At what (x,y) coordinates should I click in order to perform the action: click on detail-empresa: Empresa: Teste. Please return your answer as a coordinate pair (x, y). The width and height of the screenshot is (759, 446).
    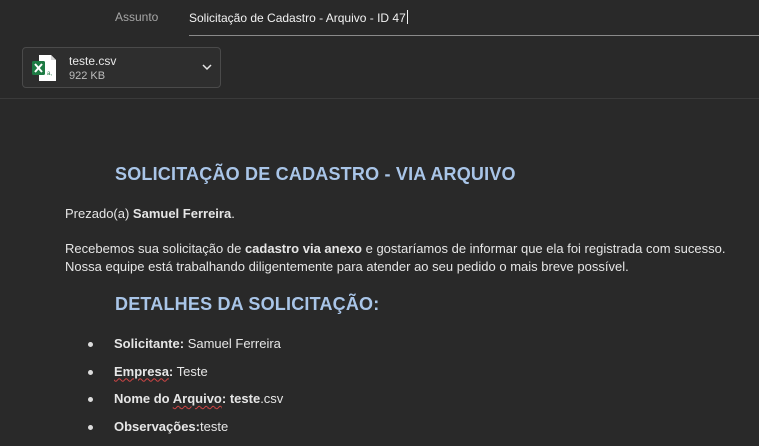
    Looking at the image, I should click on (161, 371).